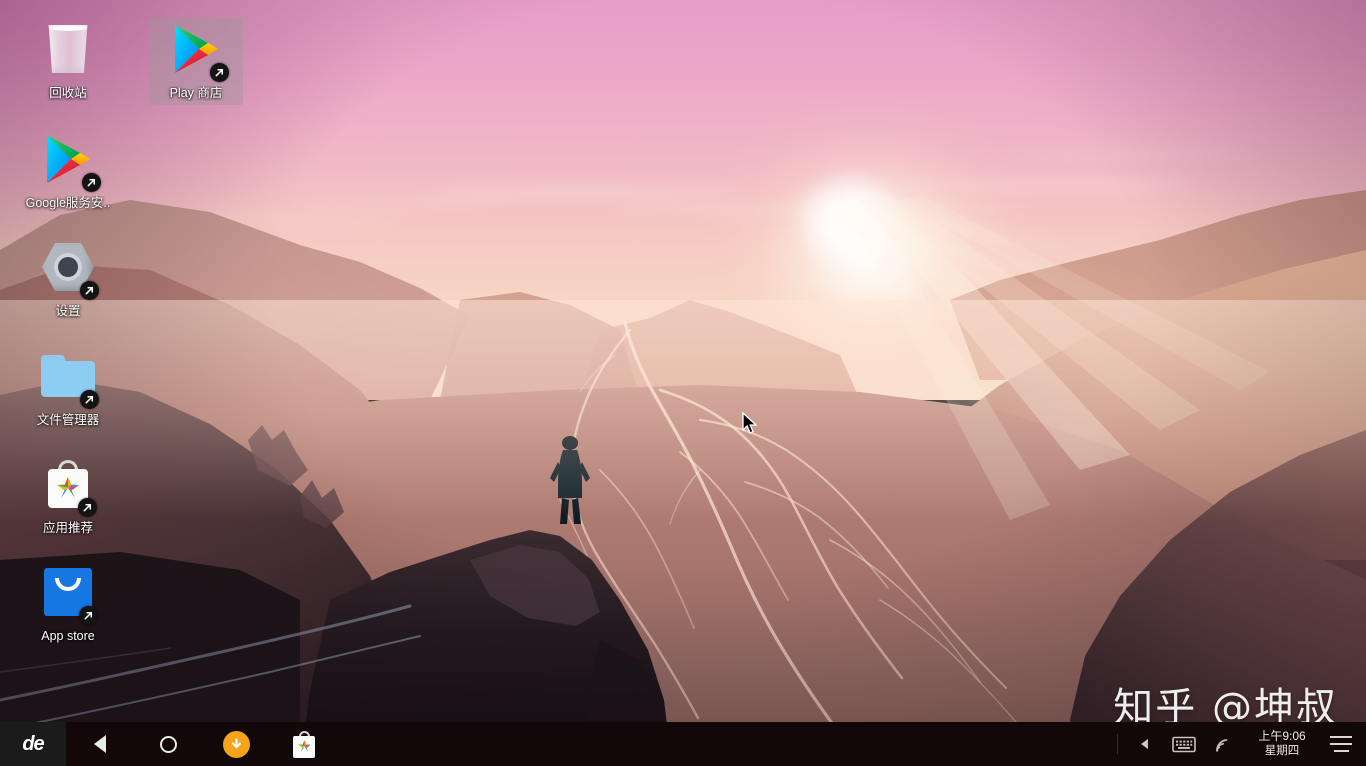  I want to click on desktop-icon-app-recommend: 应用推荐, so click(68, 494).